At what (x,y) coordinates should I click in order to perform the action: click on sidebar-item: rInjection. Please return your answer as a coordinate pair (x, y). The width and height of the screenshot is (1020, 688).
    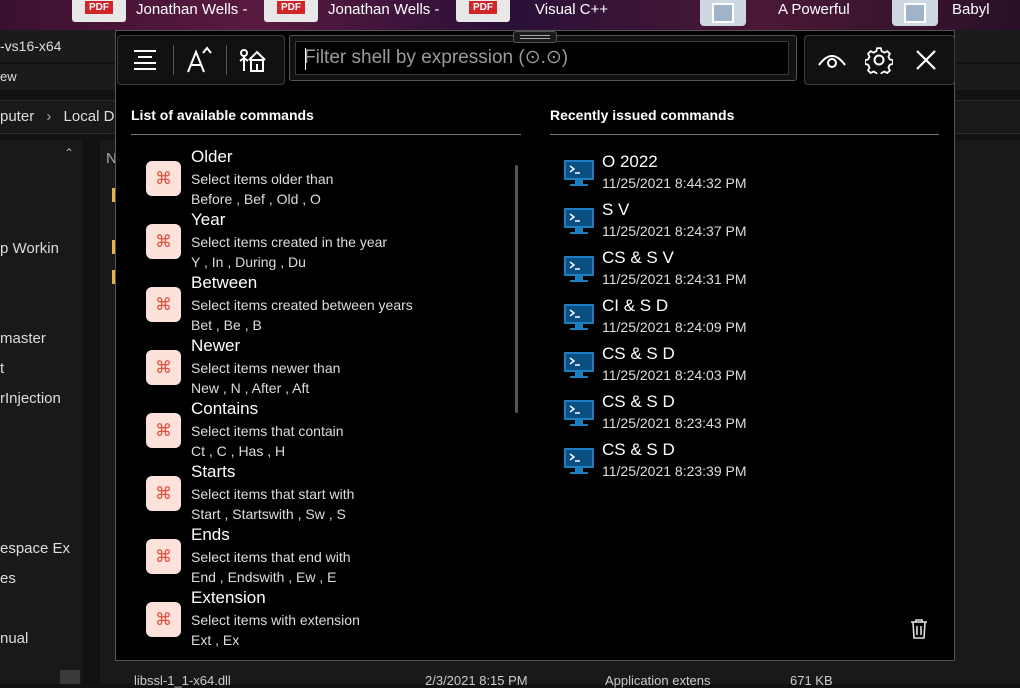
    Looking at the image, I should click on (30, 398).